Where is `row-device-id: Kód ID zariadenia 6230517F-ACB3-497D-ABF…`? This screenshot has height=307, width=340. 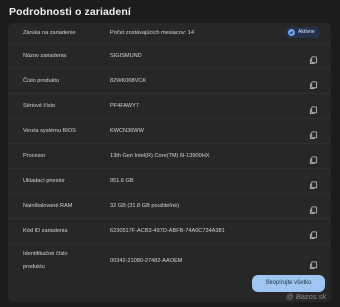 row-device-id: Kód ID zariadenia 6230517F-ACB3-497D-ABF… is located at coordinates (169, 231).